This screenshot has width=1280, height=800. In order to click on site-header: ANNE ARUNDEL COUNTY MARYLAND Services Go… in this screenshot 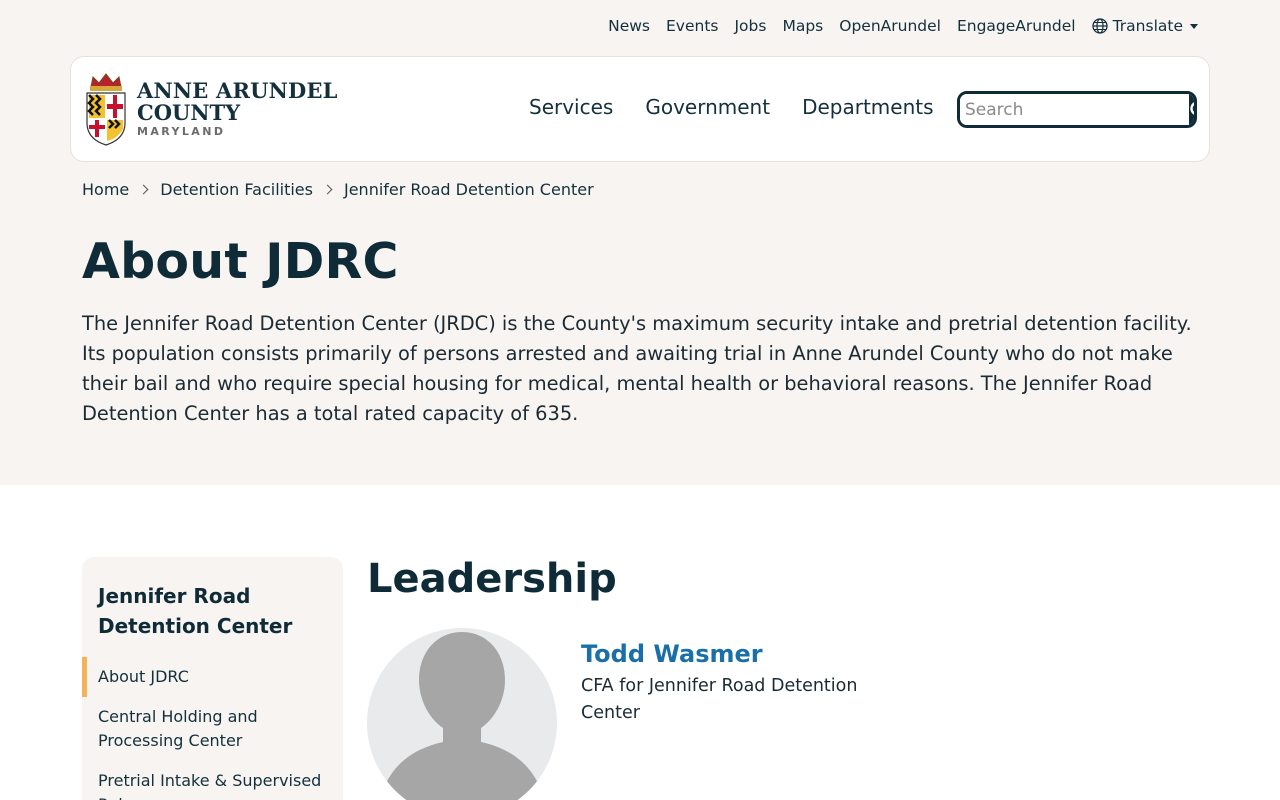, I will do `click(640, 109)`.